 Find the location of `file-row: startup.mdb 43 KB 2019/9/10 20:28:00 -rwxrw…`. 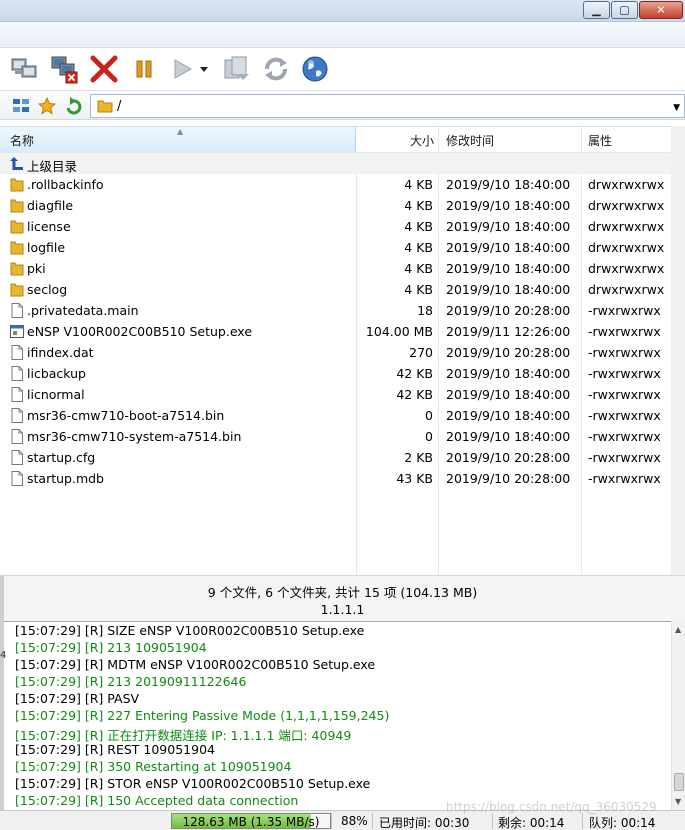

file-row: startup.mdb 43 KB 2019/9/10 20:28:00 -rwxrw… is located at coordinates (335, 478).